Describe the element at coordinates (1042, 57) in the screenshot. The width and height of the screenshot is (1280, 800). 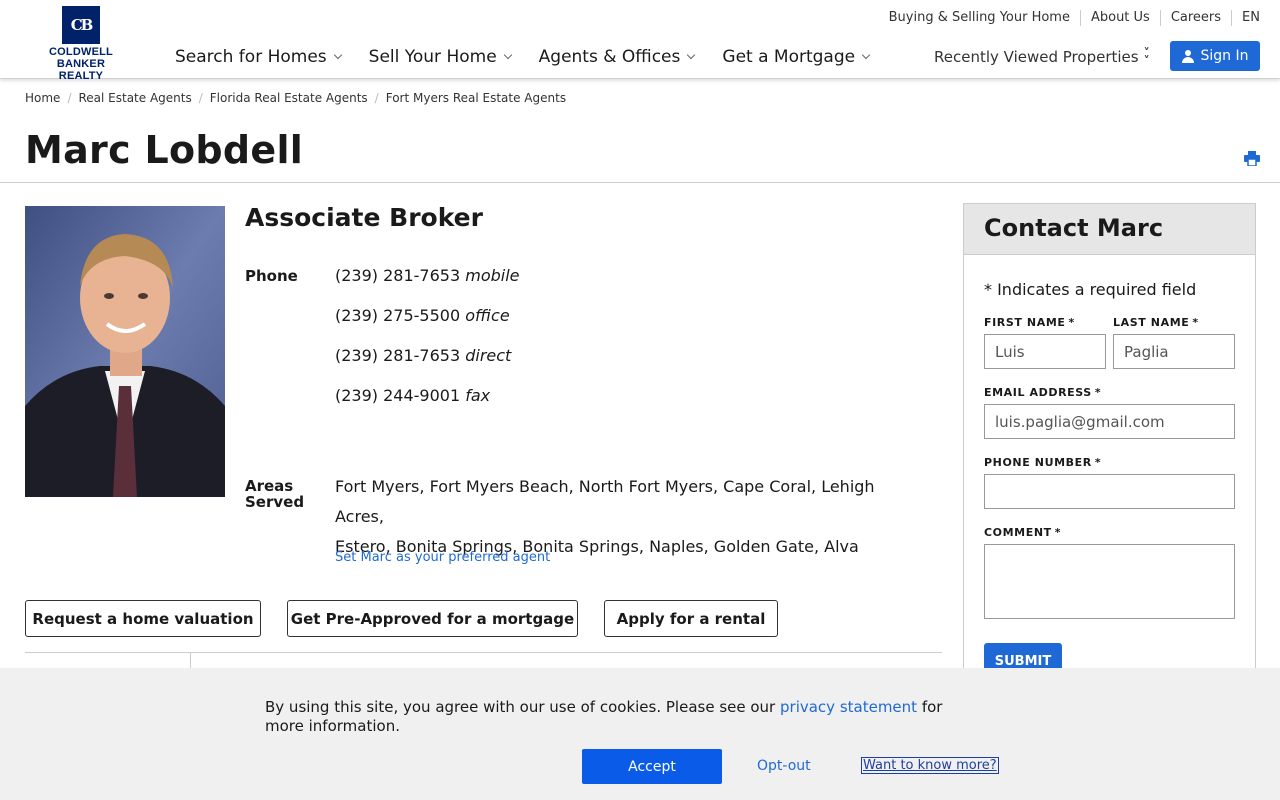
I see `recently-viewed-properties: Recently Viewed Properties ˅ ˅` at that location.